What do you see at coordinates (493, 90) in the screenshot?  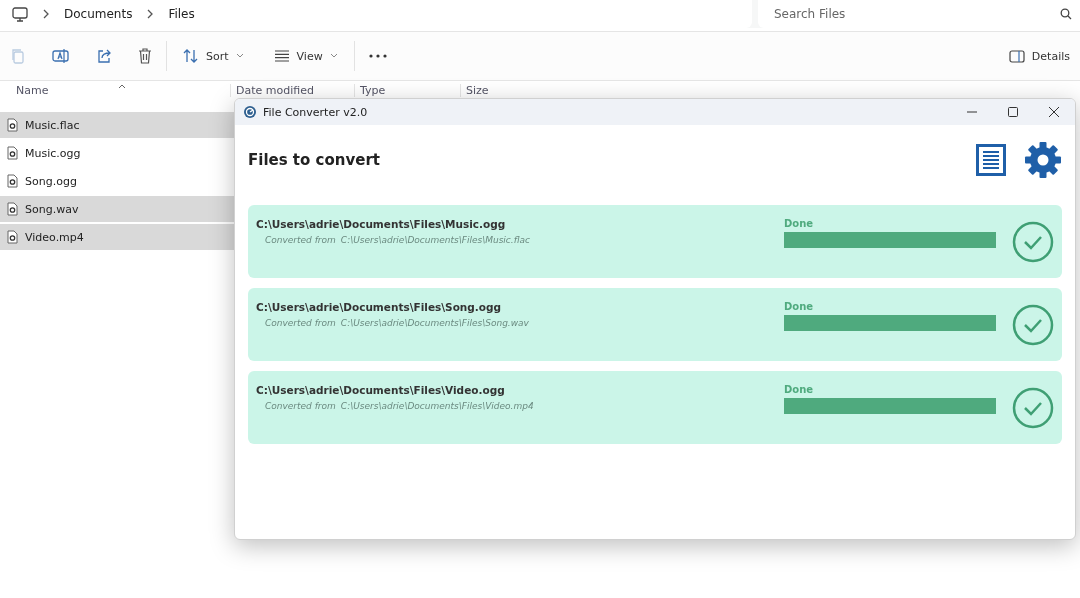 I see `column-header: Size` at bounding box center [493, 90].